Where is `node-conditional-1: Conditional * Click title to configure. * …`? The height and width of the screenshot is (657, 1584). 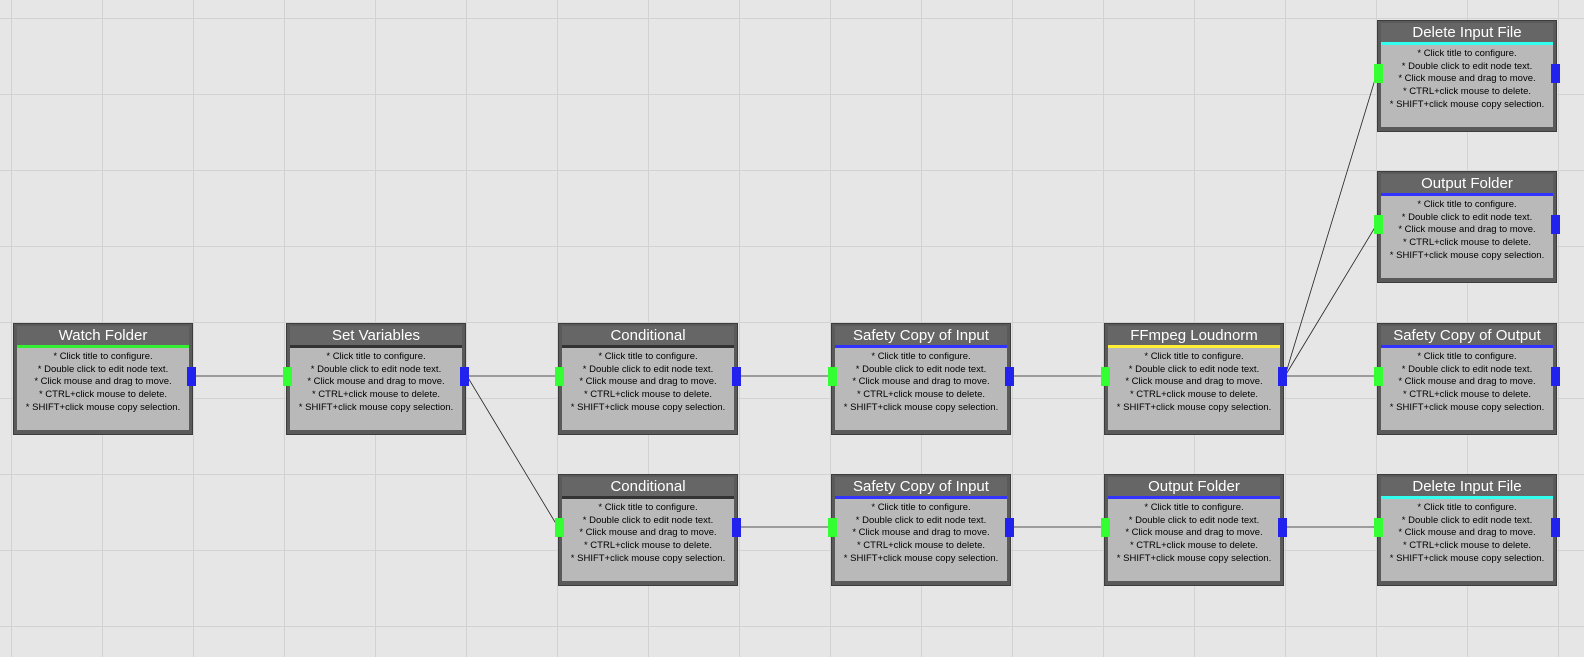
node-conditional-1: Conditional * Click title to configure. * … is located at coordinates (648, 379).